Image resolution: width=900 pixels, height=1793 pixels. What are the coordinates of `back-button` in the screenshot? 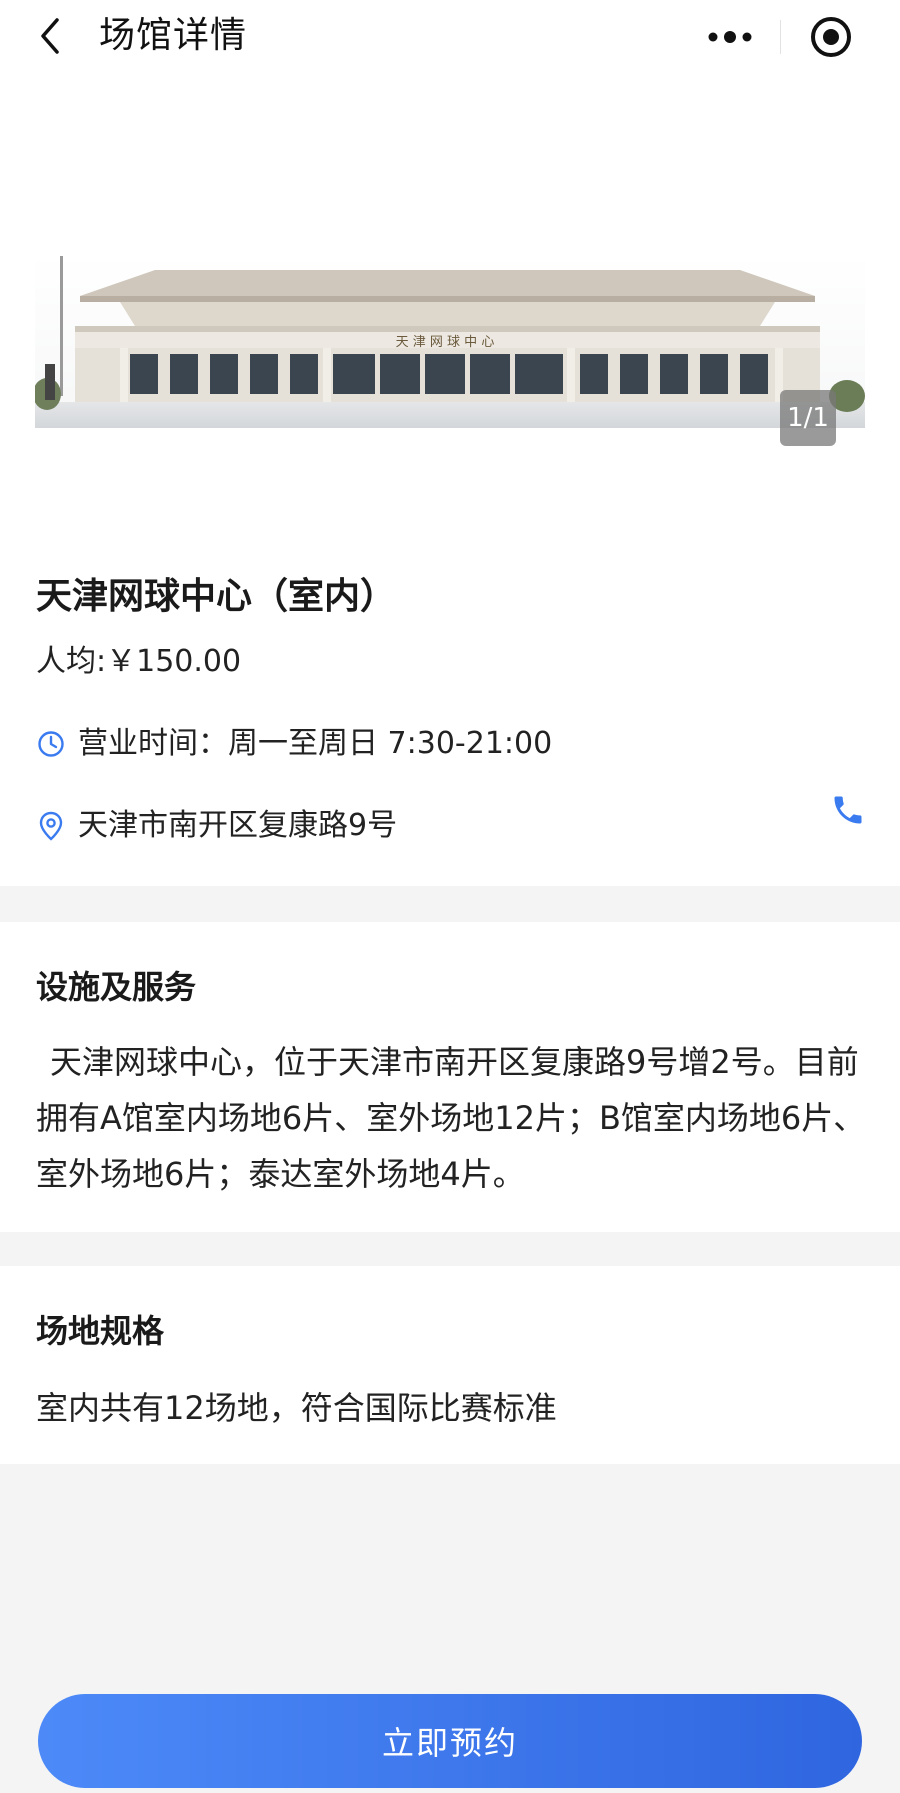 It's located at (50, 36).